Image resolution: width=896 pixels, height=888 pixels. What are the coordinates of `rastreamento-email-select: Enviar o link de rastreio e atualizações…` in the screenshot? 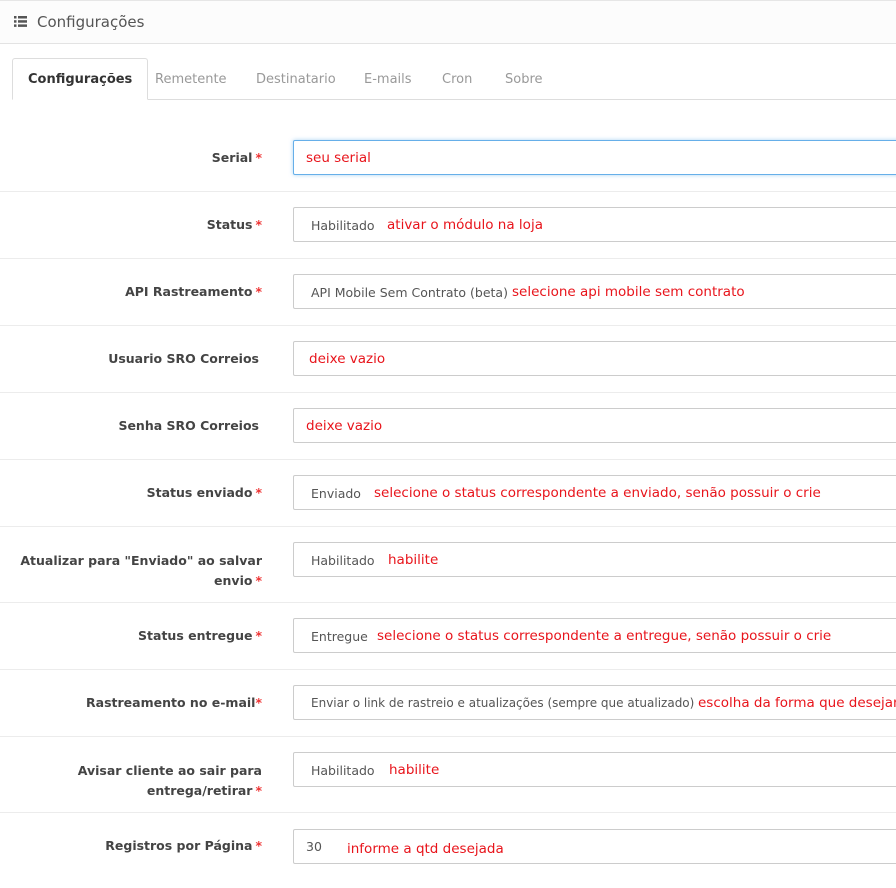 It's located at (594, 702).